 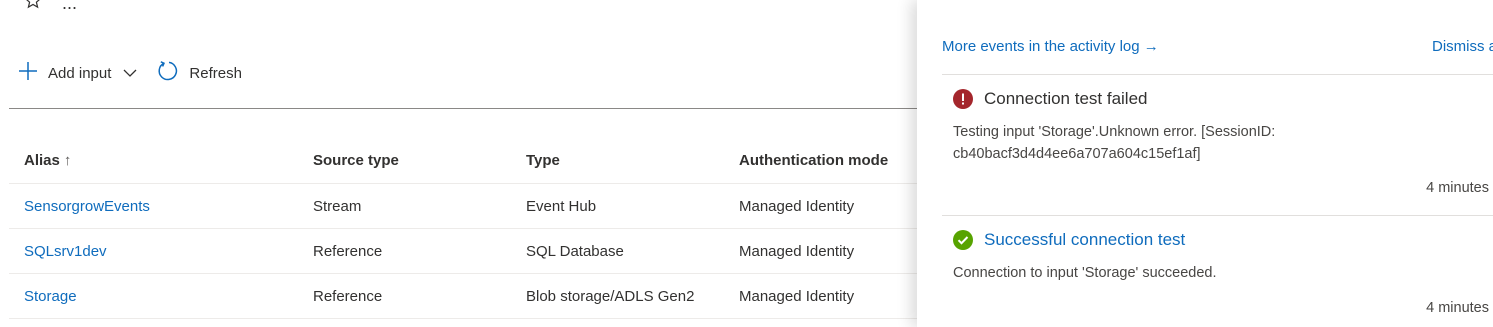 What do you see at coordinates (50, 296) in the screenshot?
I see `alias-link: Storage` at bounding box center [50, 296].